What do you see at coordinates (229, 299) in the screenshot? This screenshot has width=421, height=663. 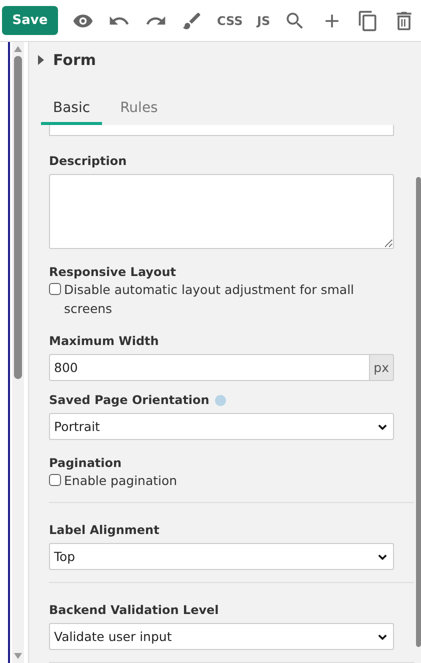 I see `checkbox-label: Disable automatic layout adjustment for small screens` at bounding box center [229, 299].